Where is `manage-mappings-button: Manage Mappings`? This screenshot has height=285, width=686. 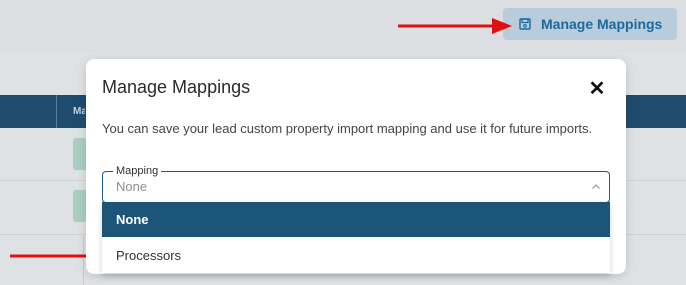 manage-mappings-button: Manage Mappings is located at coordinates (590, 24).